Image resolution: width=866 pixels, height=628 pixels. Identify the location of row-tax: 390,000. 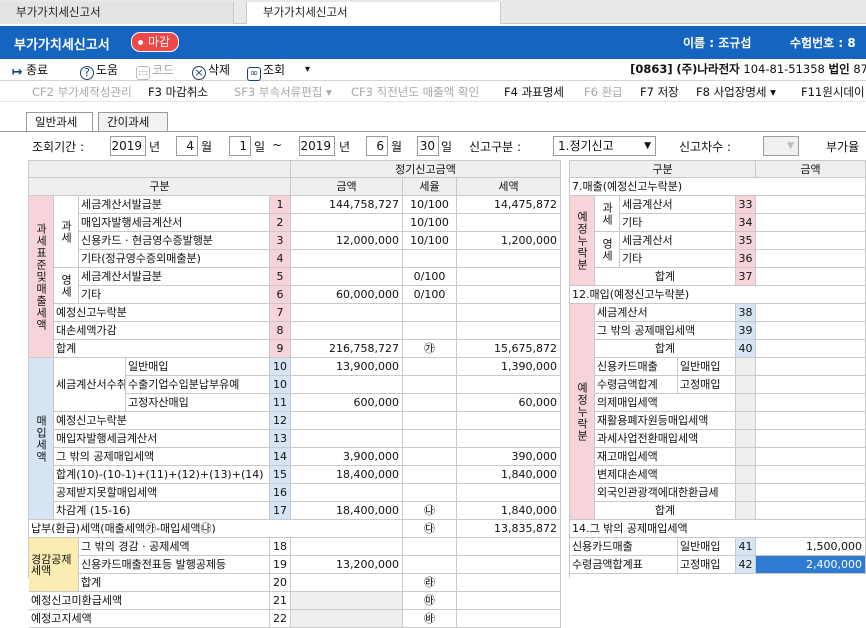
(509, 457).